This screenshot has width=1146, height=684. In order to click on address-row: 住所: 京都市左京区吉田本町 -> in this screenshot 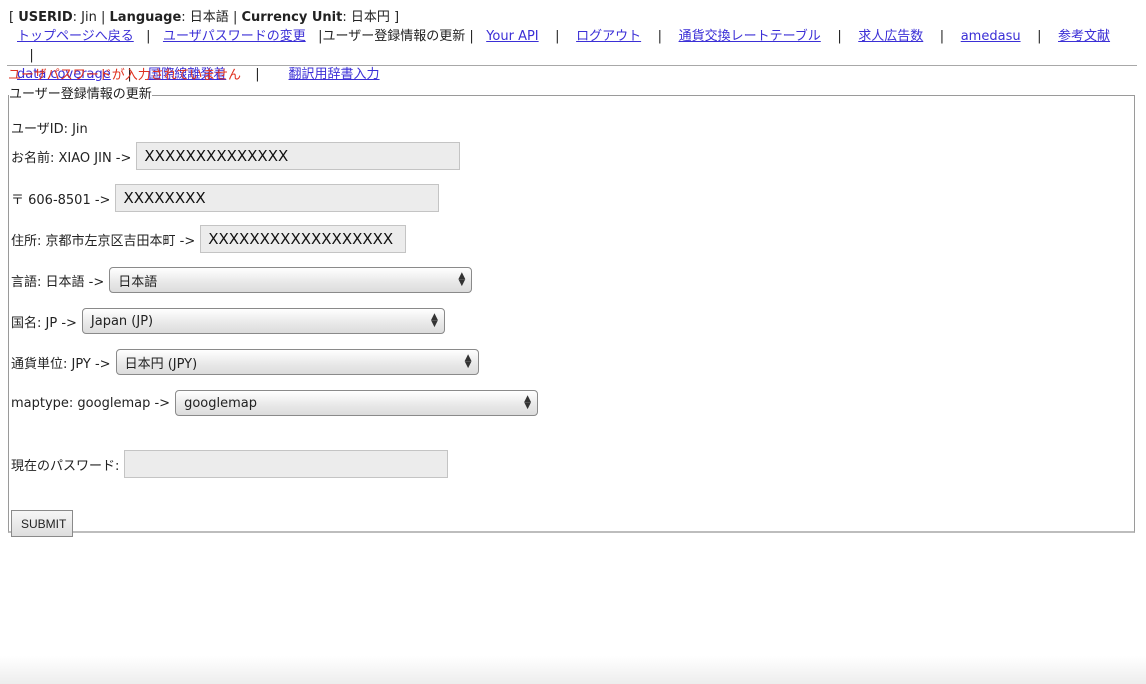, I will do `click(209, 239)`.